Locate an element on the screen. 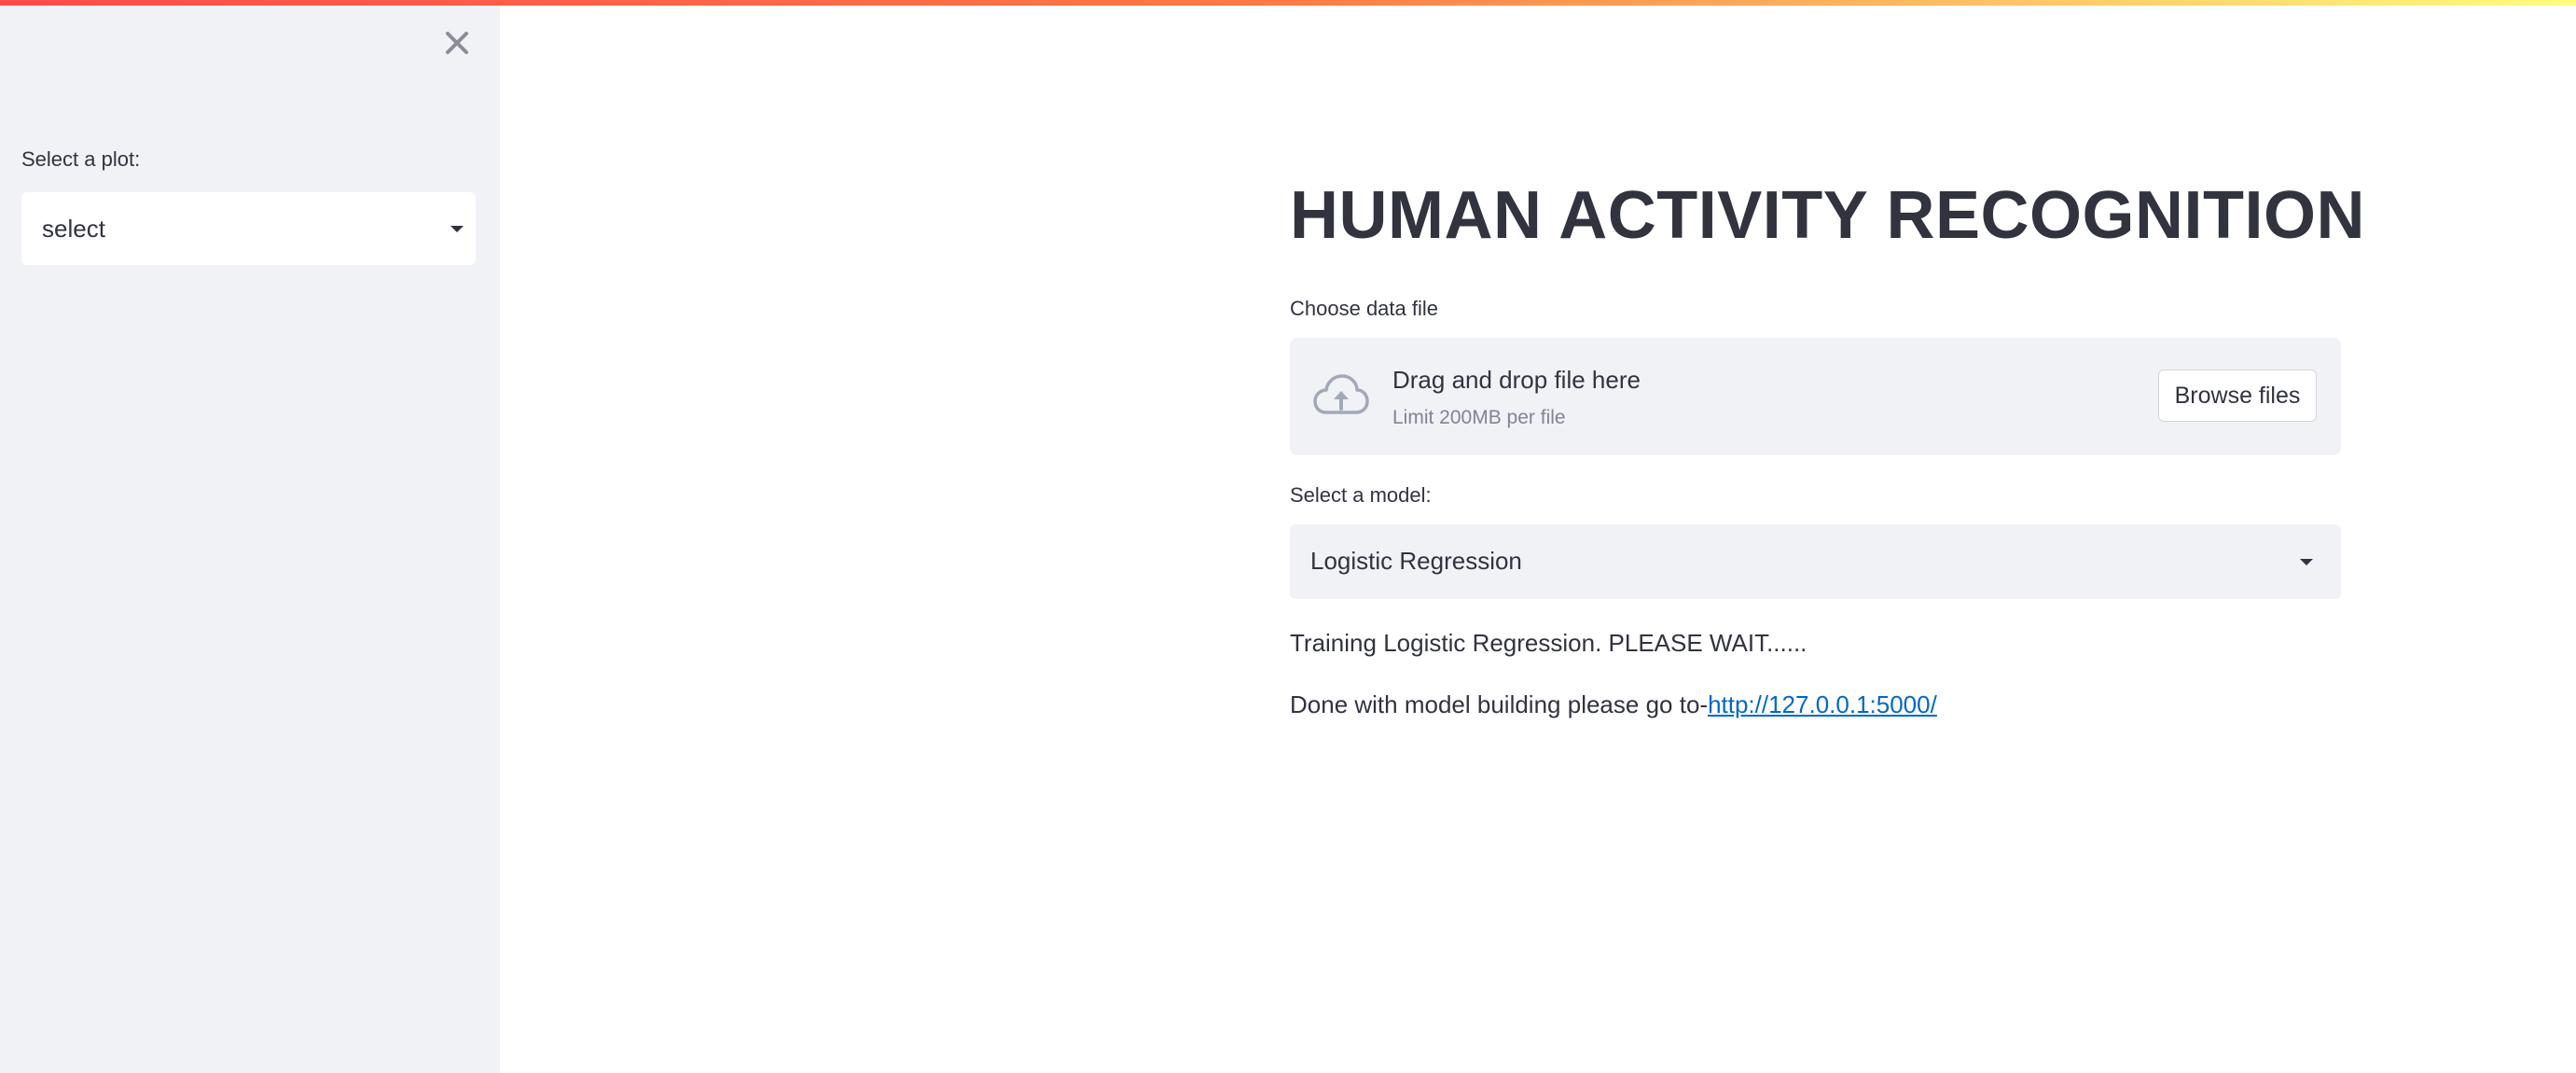 The height and width of the screenshot is (1073, 2576). done-message: Done with model building please go to- is located at coordinates (1499, 704).